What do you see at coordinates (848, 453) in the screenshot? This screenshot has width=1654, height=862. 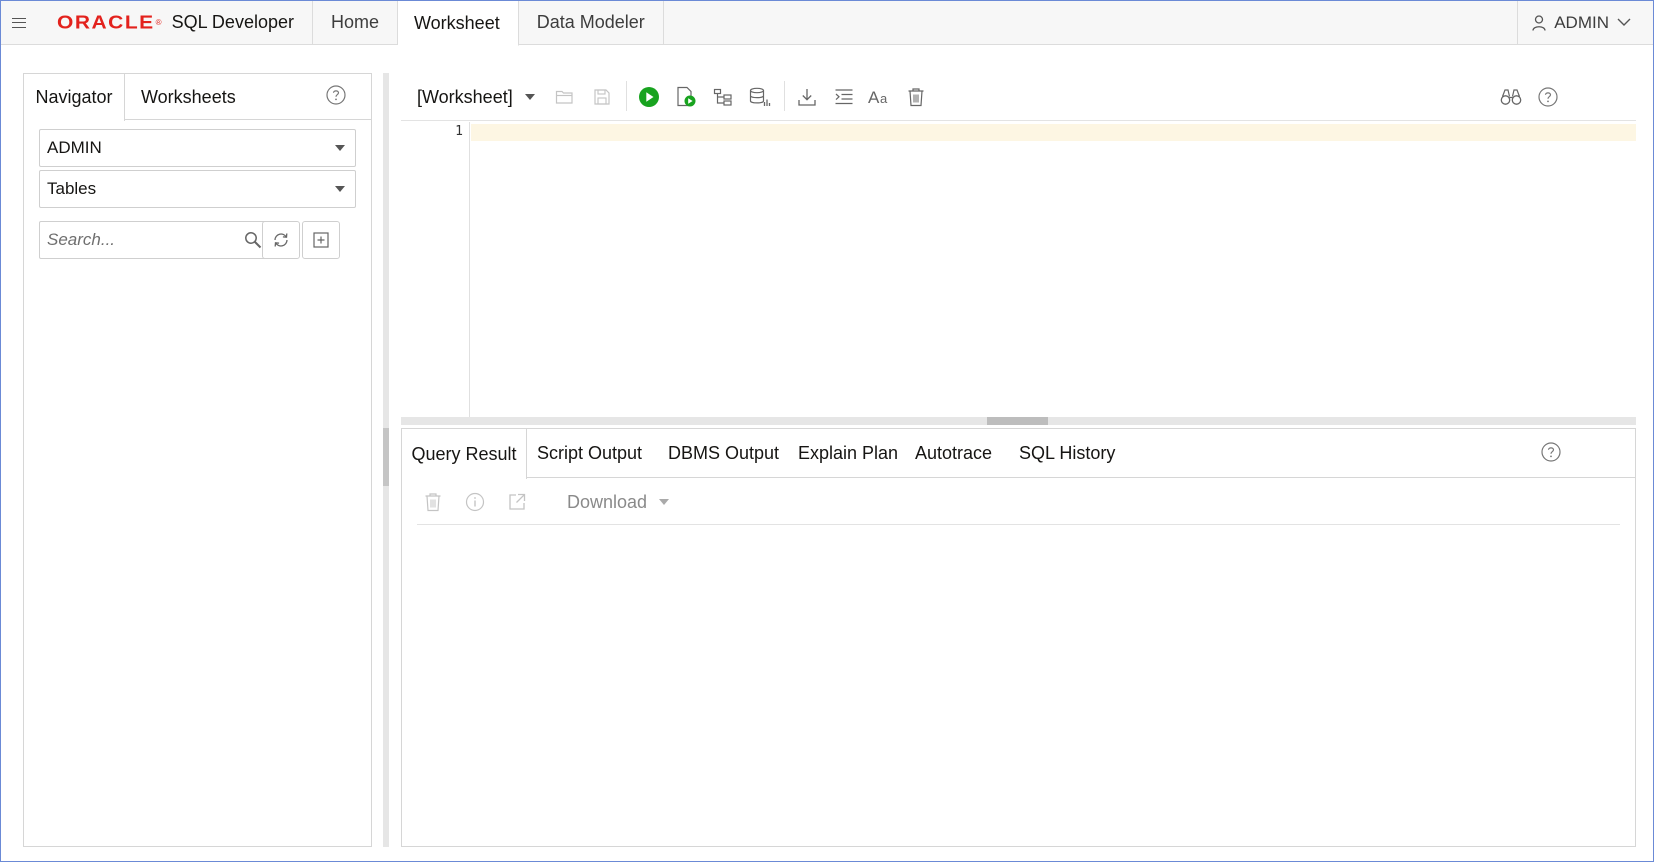 I see `tab-explain-plan: Explain Plan` at bounding box center [848, 453].